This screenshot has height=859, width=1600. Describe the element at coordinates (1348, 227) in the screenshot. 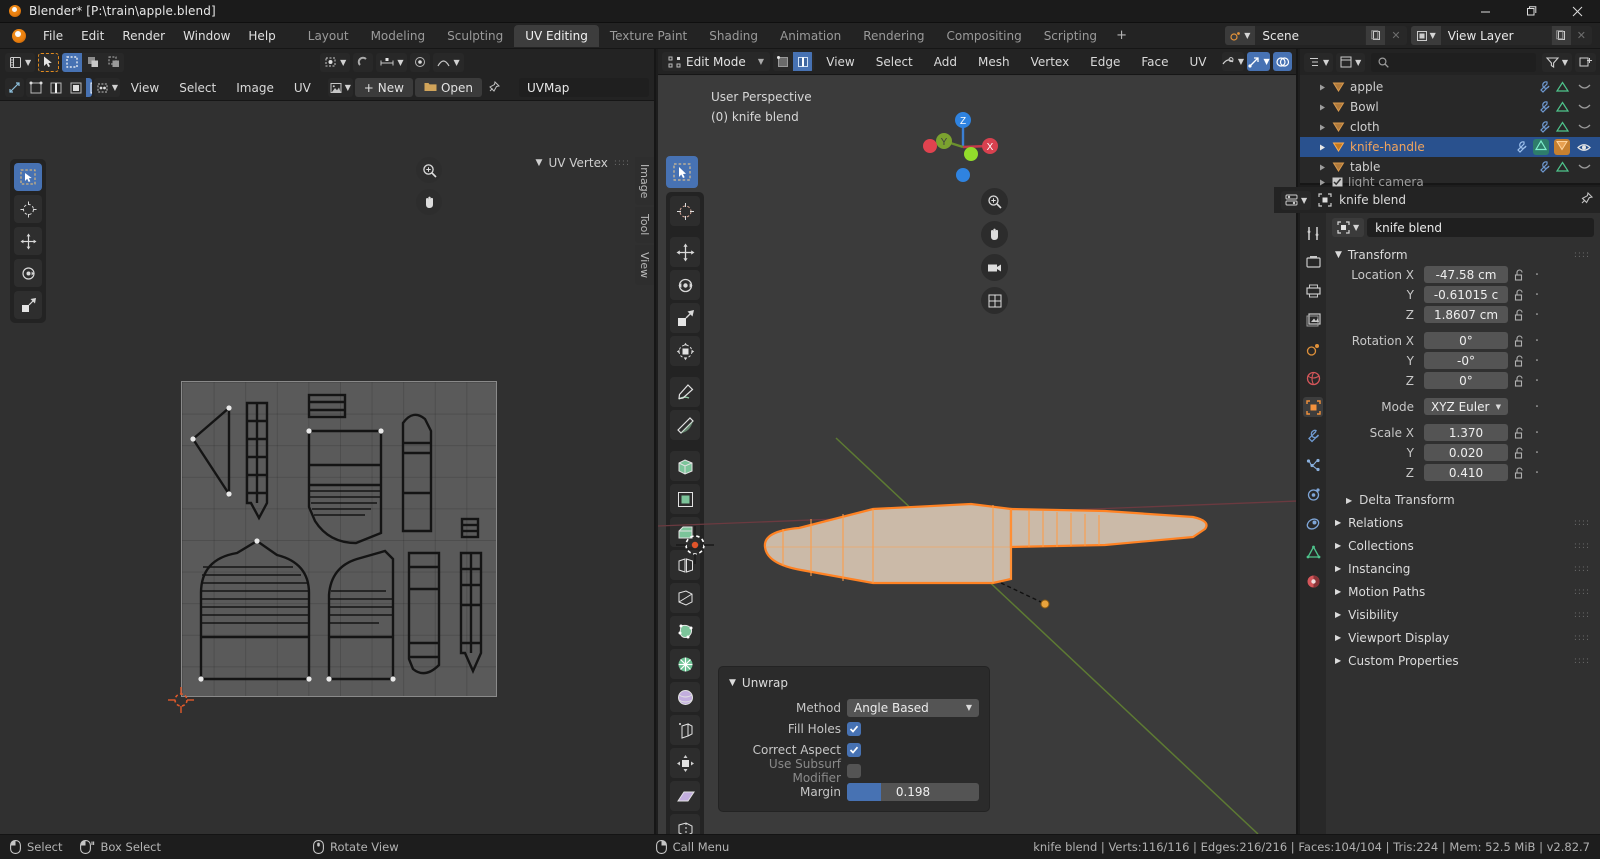

I see `object-id-icon: ▼` at that location.